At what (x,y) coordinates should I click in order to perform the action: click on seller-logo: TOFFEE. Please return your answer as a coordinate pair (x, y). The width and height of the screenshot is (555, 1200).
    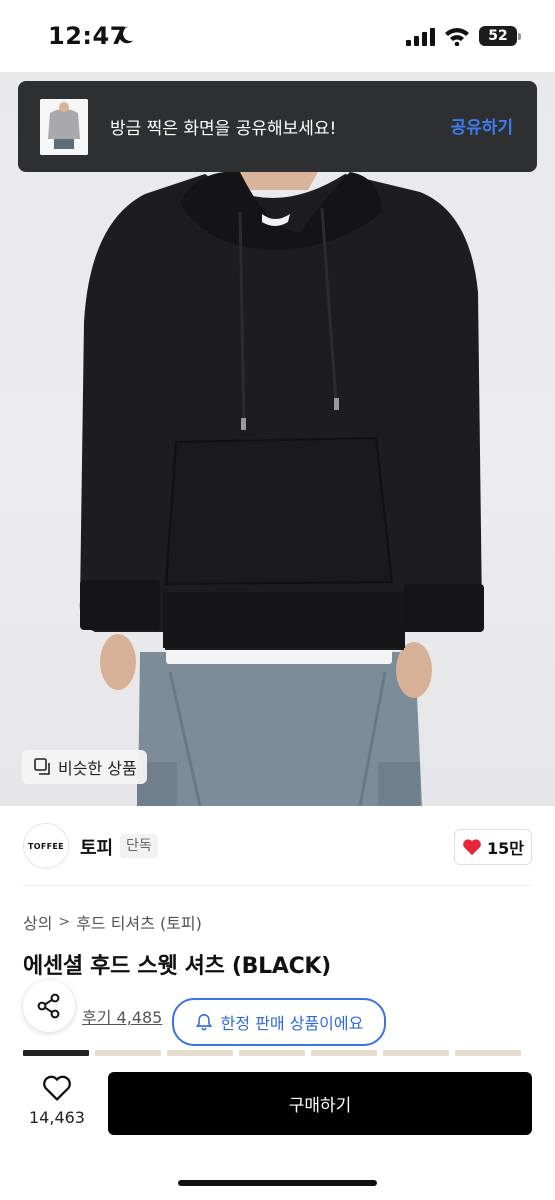
    Looking at the image, I should click on (46, 846).